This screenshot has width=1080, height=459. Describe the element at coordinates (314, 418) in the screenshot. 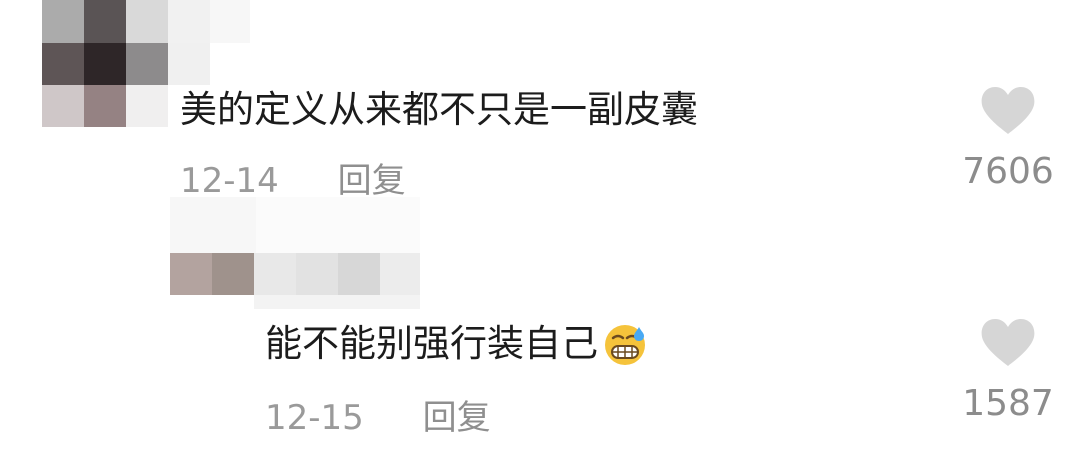

I see `comment-date: 12-15` at that location.